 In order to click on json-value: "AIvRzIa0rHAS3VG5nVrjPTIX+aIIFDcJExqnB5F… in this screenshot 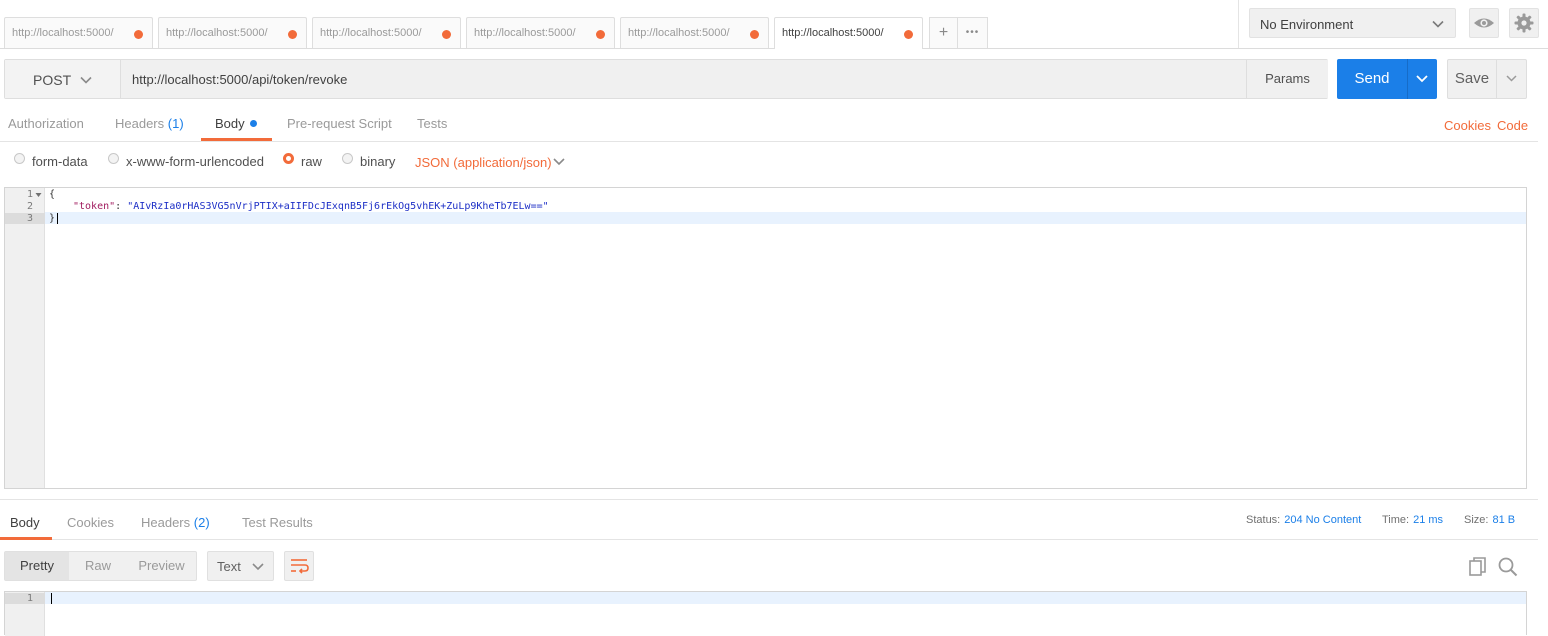, I will do `click(338, 206)`.